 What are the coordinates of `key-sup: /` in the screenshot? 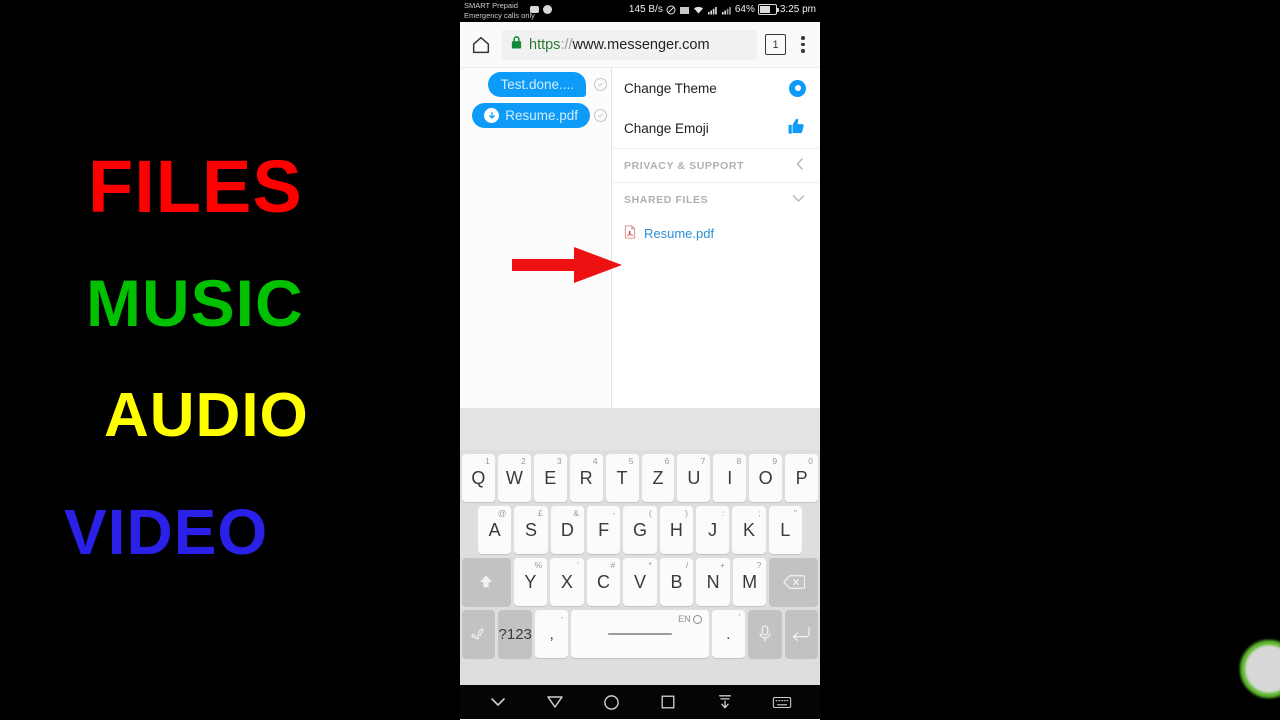 It's located at (687, 565).